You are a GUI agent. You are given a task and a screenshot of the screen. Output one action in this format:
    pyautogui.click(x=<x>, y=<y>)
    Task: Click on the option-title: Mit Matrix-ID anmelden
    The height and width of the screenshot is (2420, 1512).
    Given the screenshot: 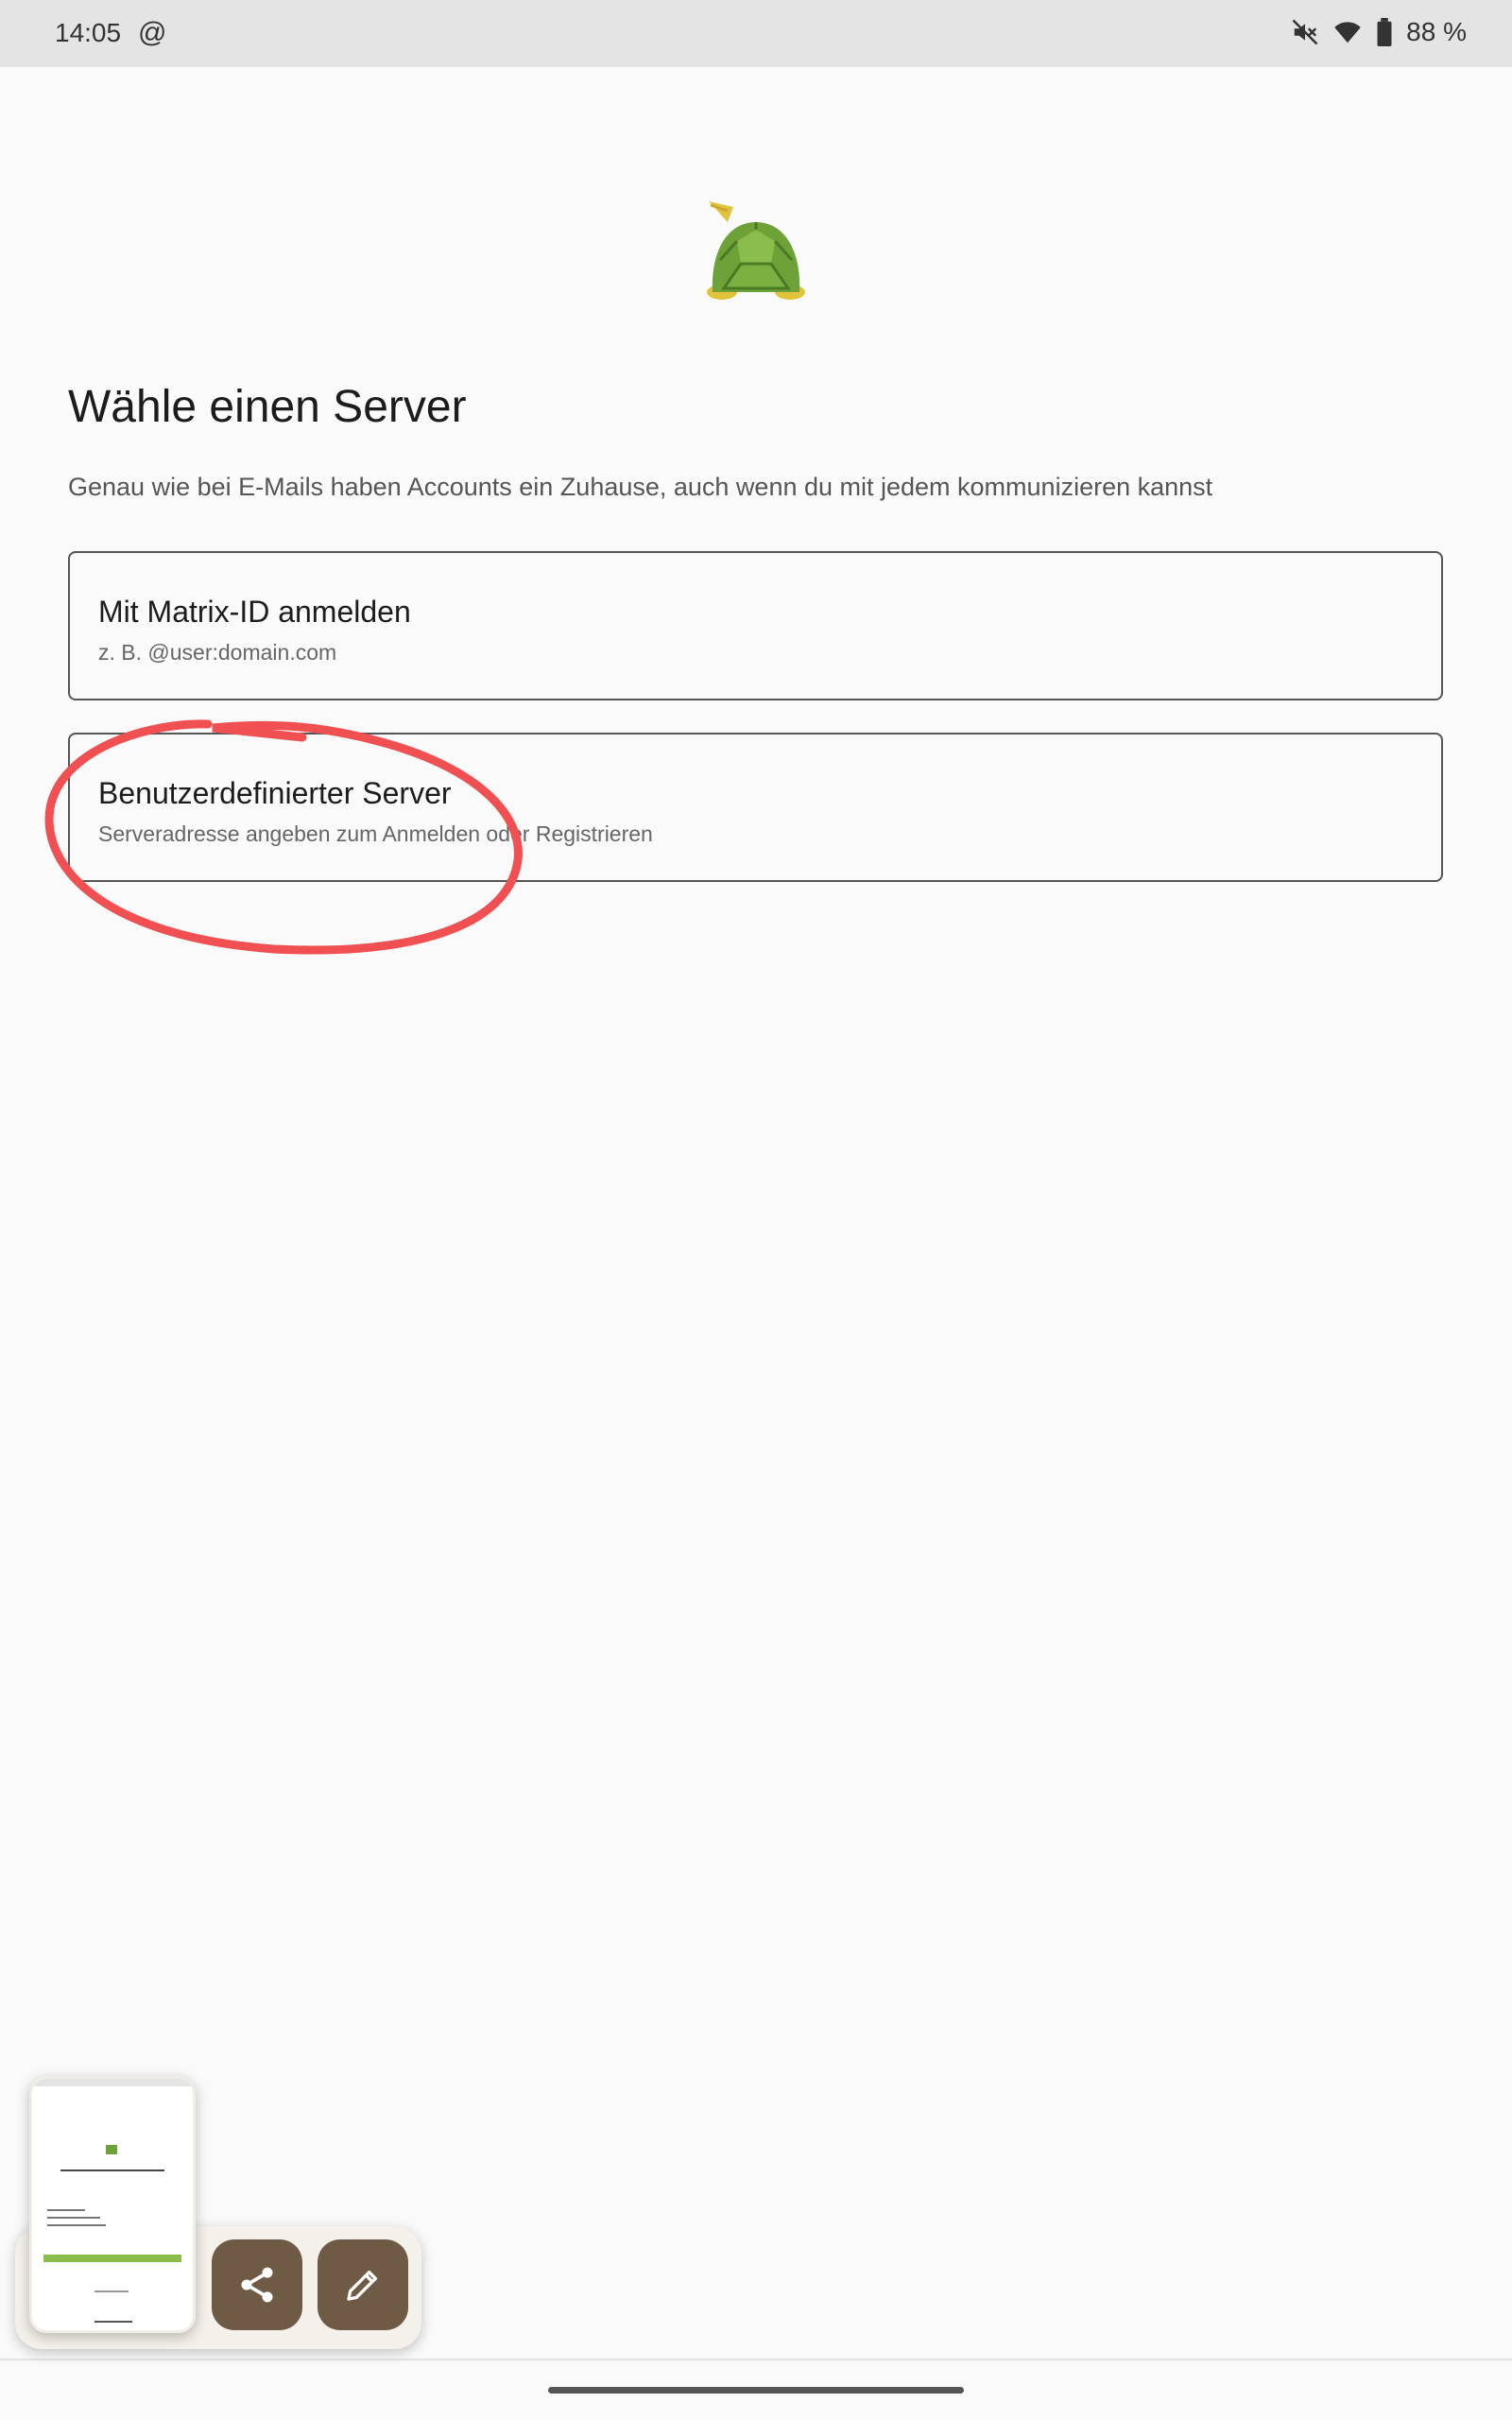 What is the action you would take?
    pyautogui.click(x=254, y=612)
    